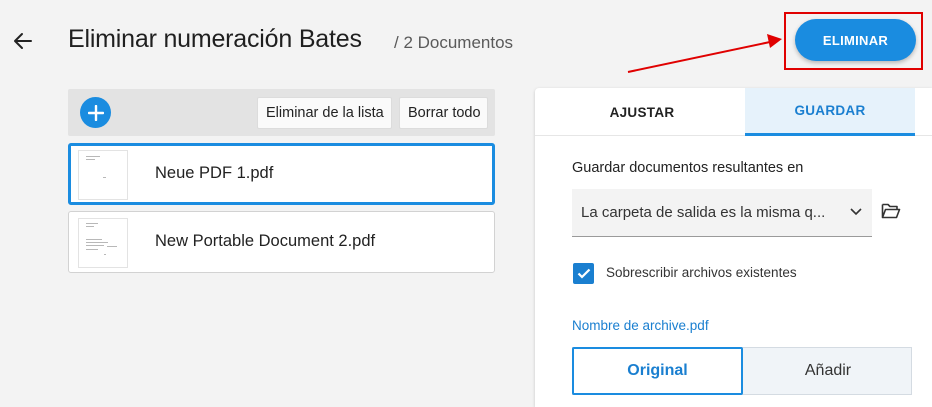  What do you see at coordinates (855, 40) in the screenshot?
I see `remove-button: ELIMINAR` at bounding box center [855, 40].